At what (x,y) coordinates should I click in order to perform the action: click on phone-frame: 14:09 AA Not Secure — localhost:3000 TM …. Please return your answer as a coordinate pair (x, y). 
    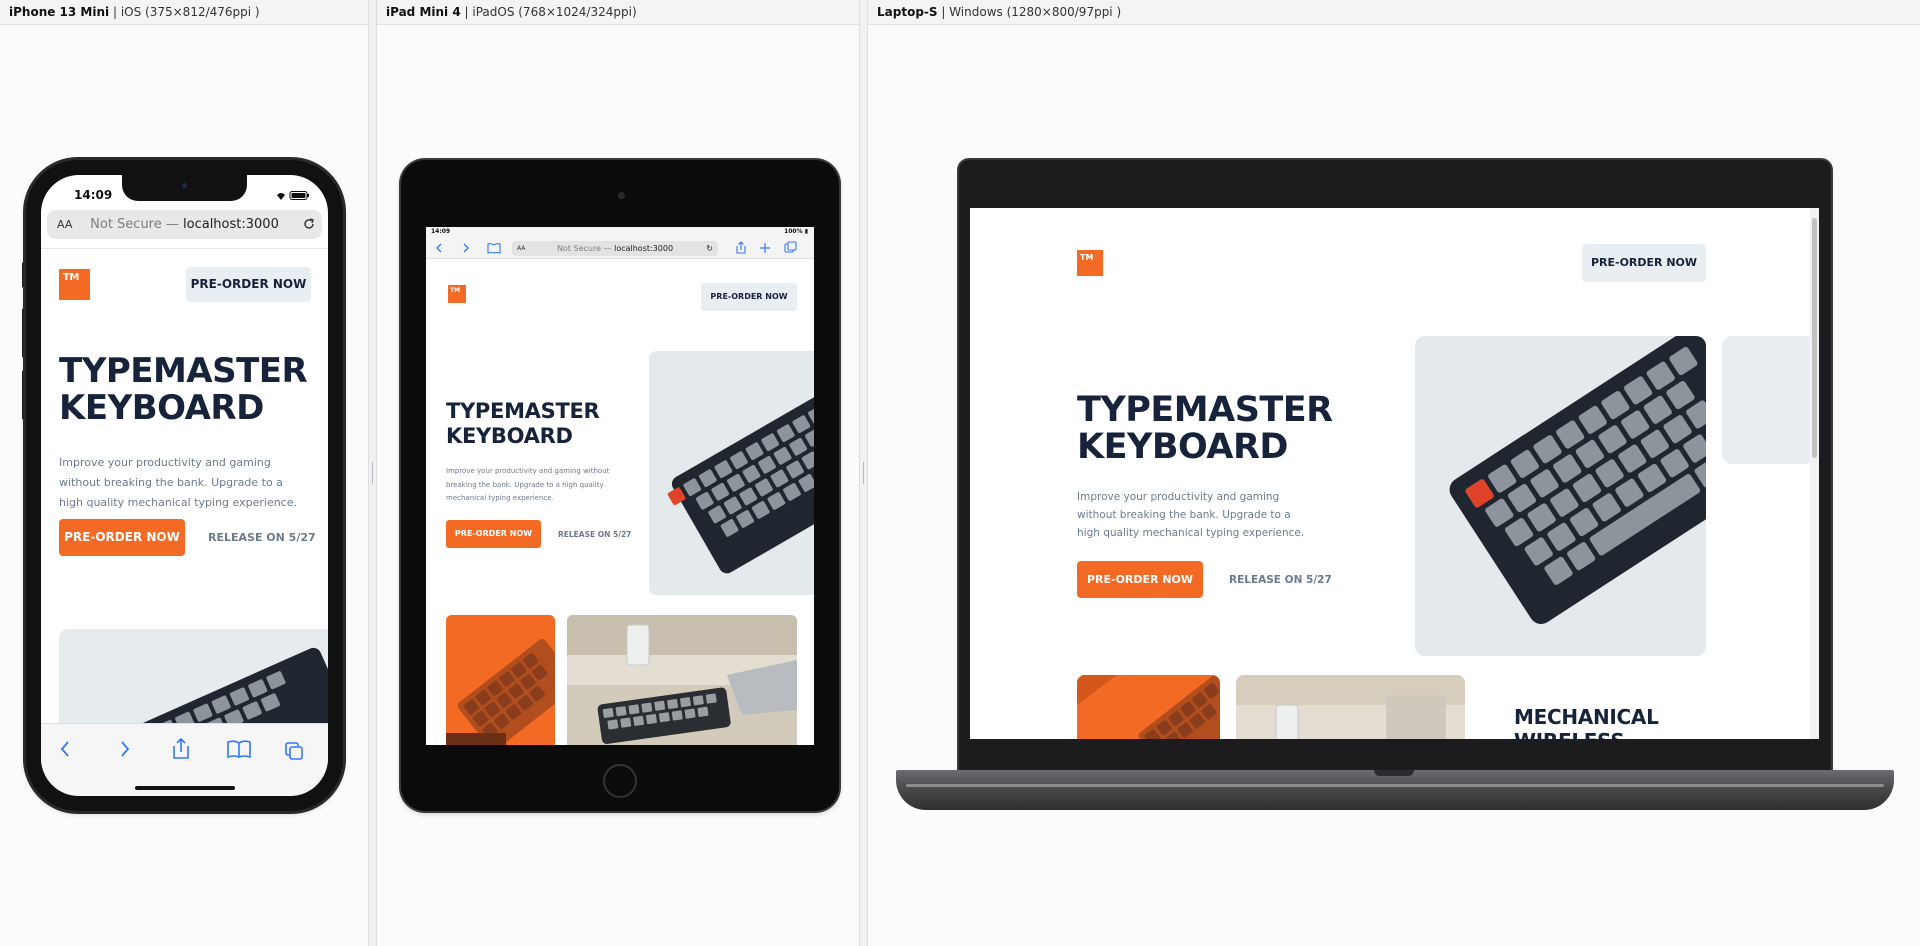
    Looking at the image, I should click on (184, 485).